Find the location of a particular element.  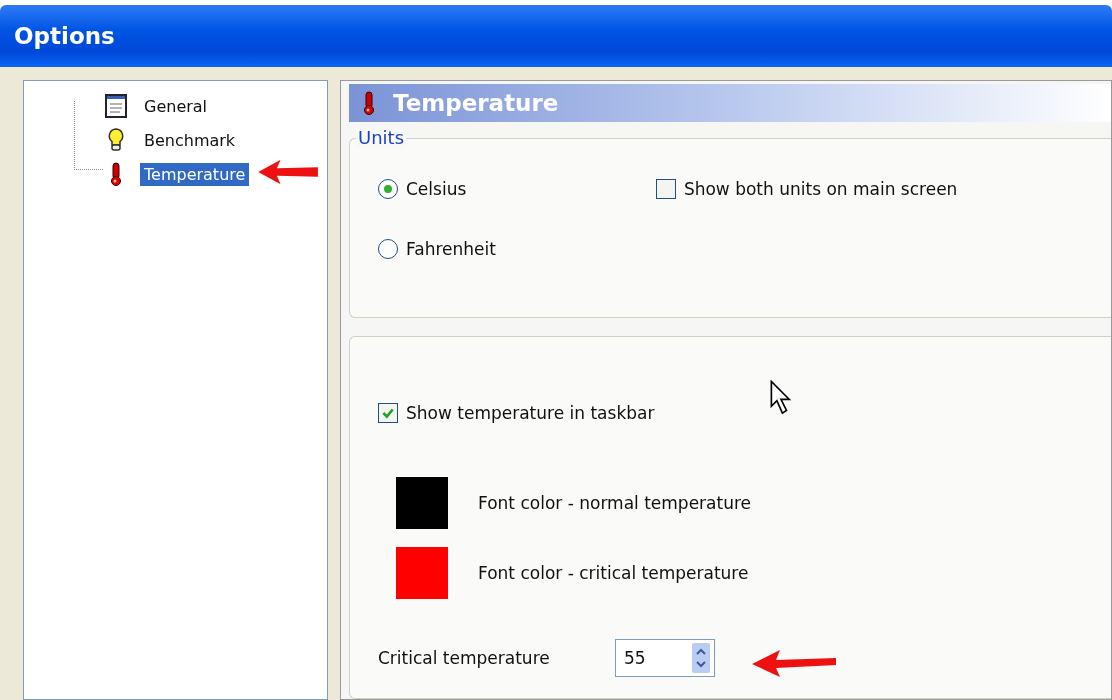

checkmark-icon is located at coordinates (388, 413).